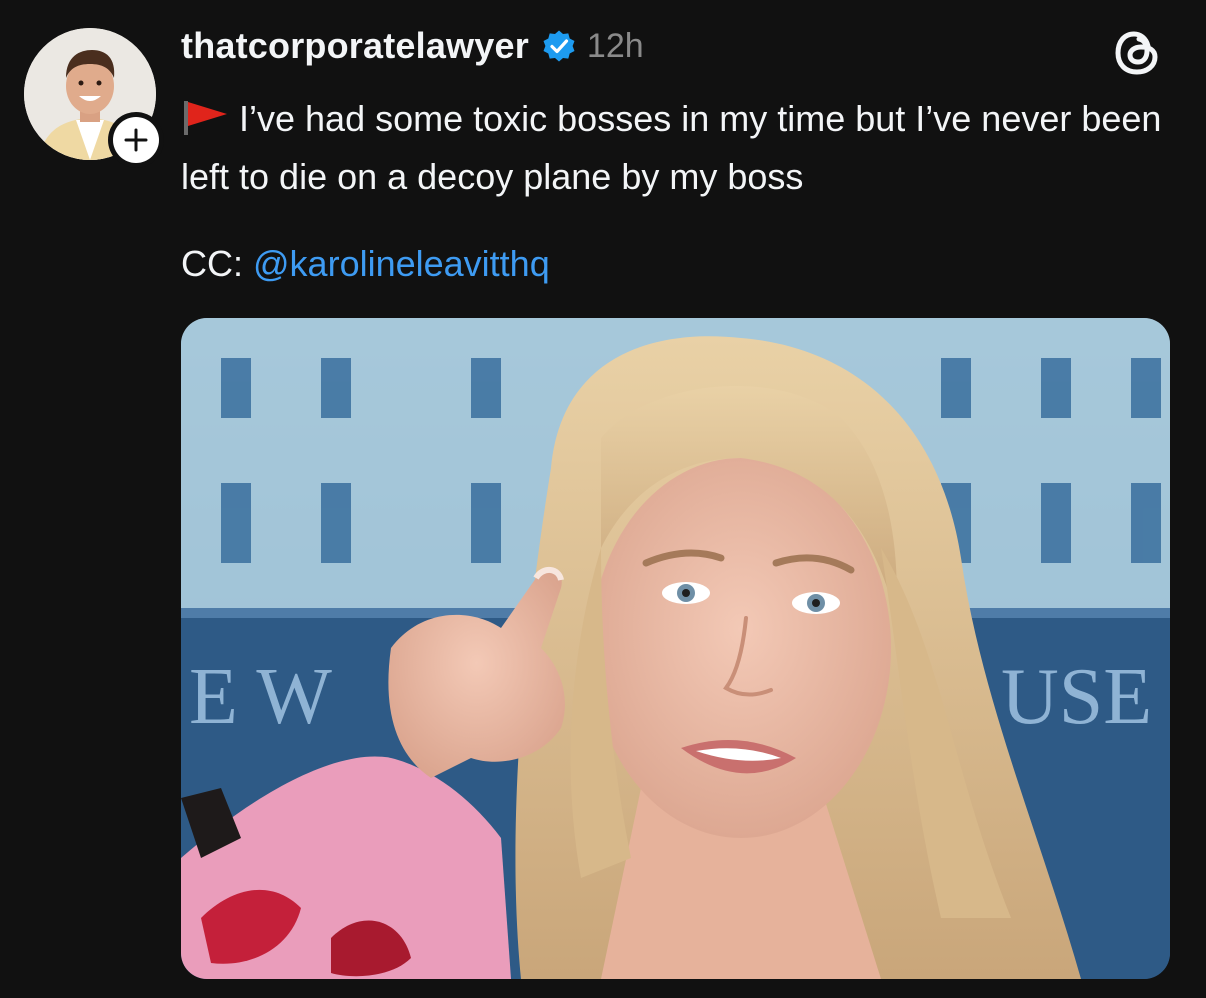 The width and height of the screenshot is (1206, 998). Describe the element at coordinates (615, 45) in the screenshot. I see `post-timestamp: 12h` at that location.